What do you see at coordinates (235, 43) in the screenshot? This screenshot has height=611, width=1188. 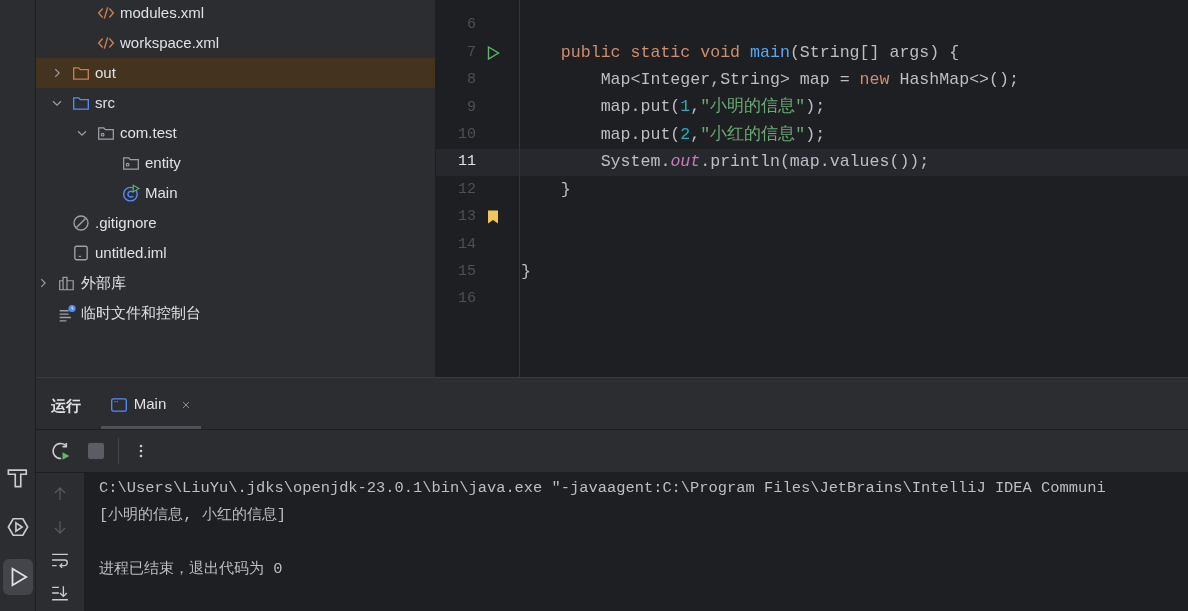 I see `tree-item: workspace.xml` at bounding box center [235, 43].